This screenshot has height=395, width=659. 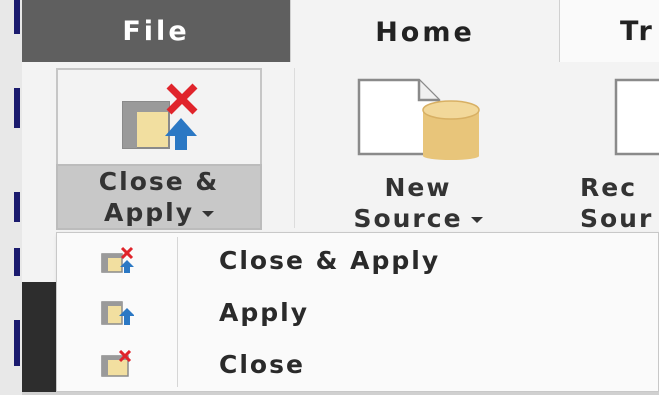 I want to click on close-apply-label-line1: Close &, so click(x=159, y=181).